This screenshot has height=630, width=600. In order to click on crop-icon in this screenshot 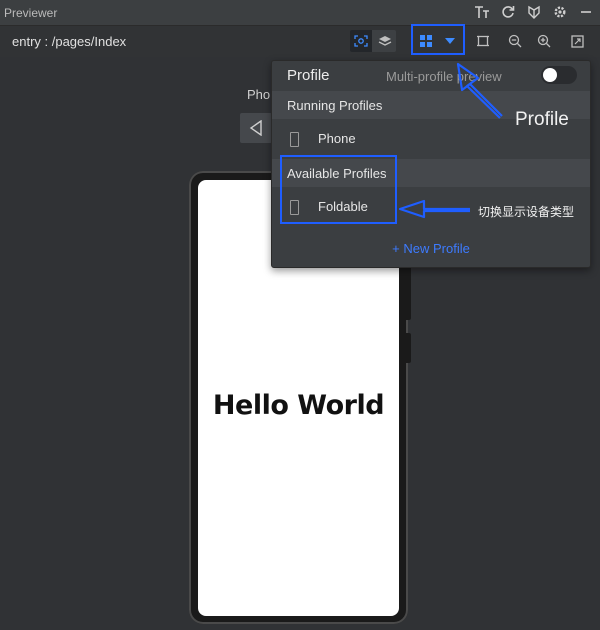, I will do `click(483, 41)`.